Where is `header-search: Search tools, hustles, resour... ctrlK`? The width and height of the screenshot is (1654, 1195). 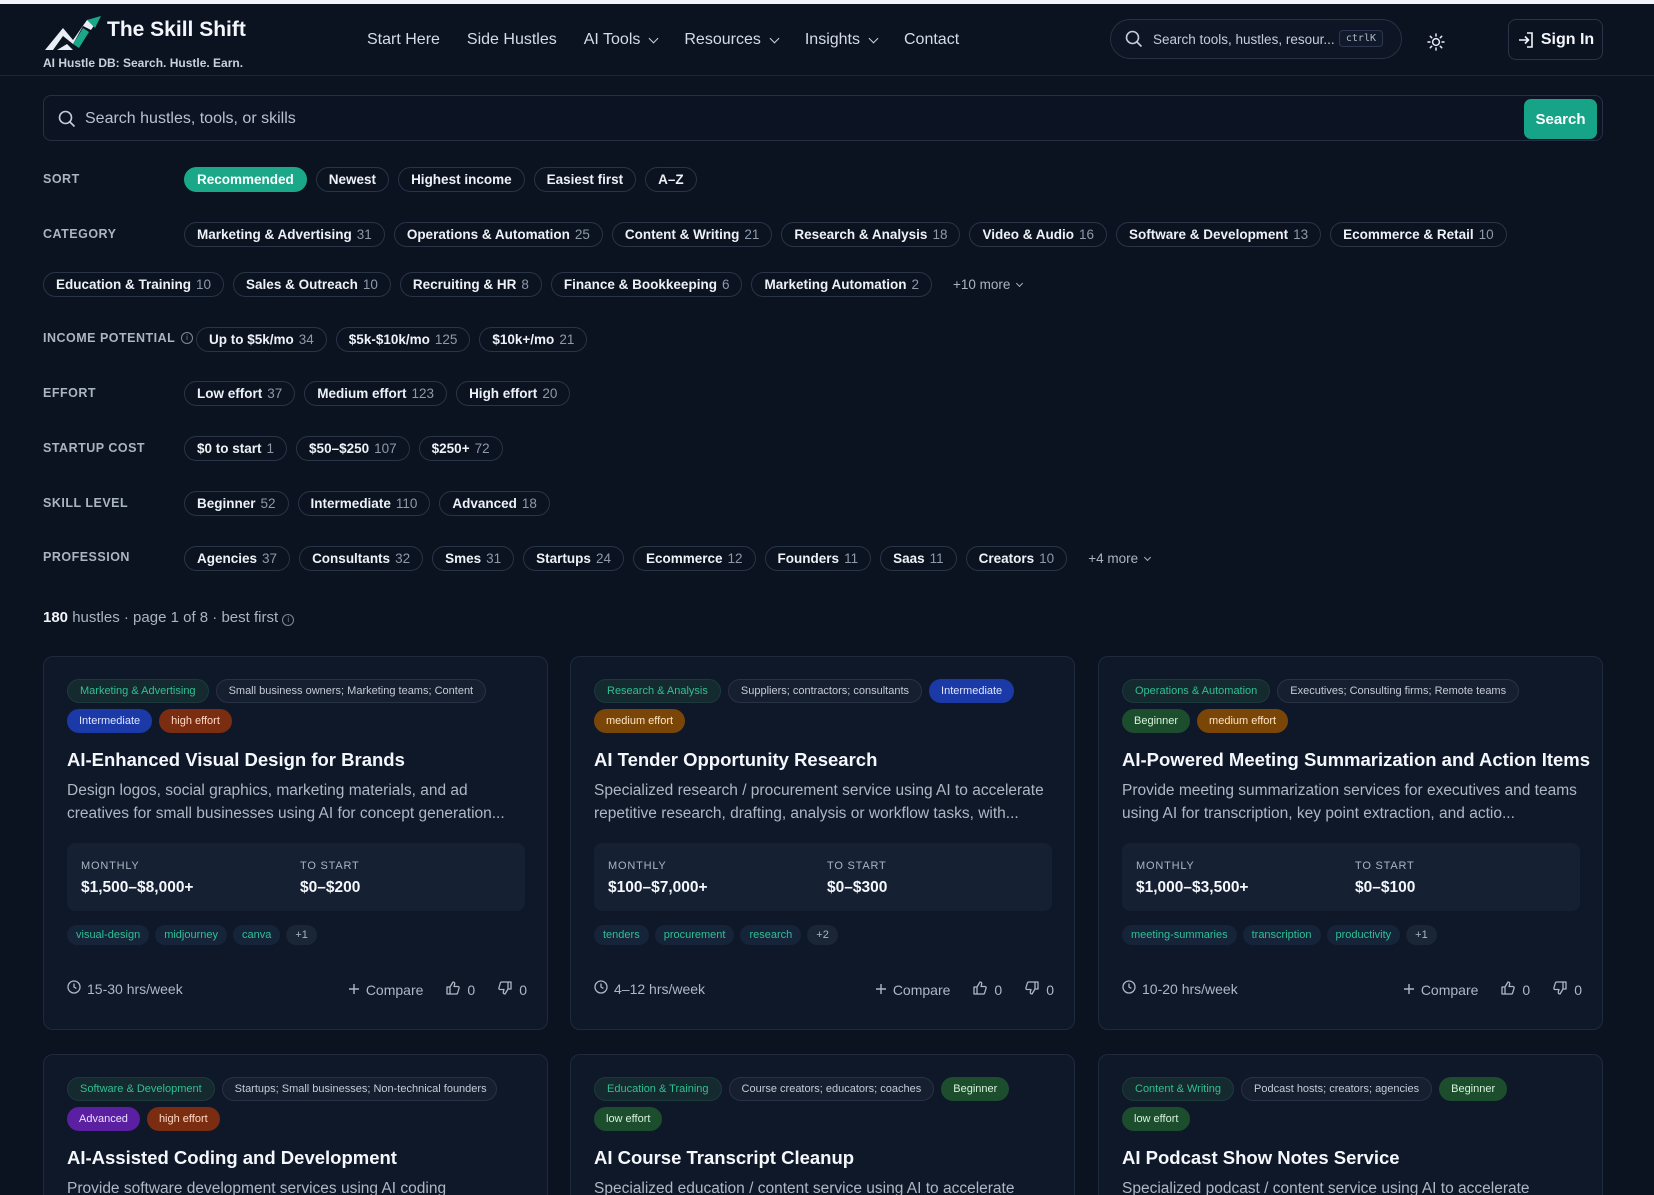
header-search: Search tools, hustles, resour... ctrlK is located at coordinates (1256, 39).